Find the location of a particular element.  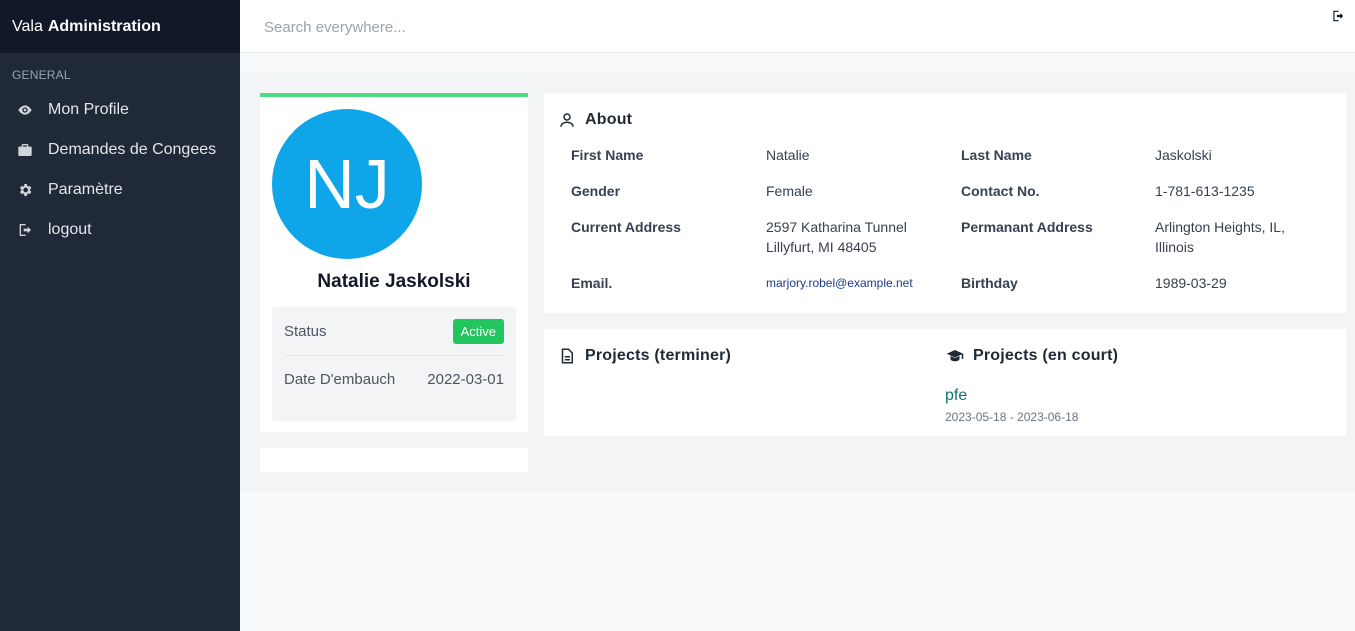

menu-section-label: GENERAL is located at coordinates (41, 75).